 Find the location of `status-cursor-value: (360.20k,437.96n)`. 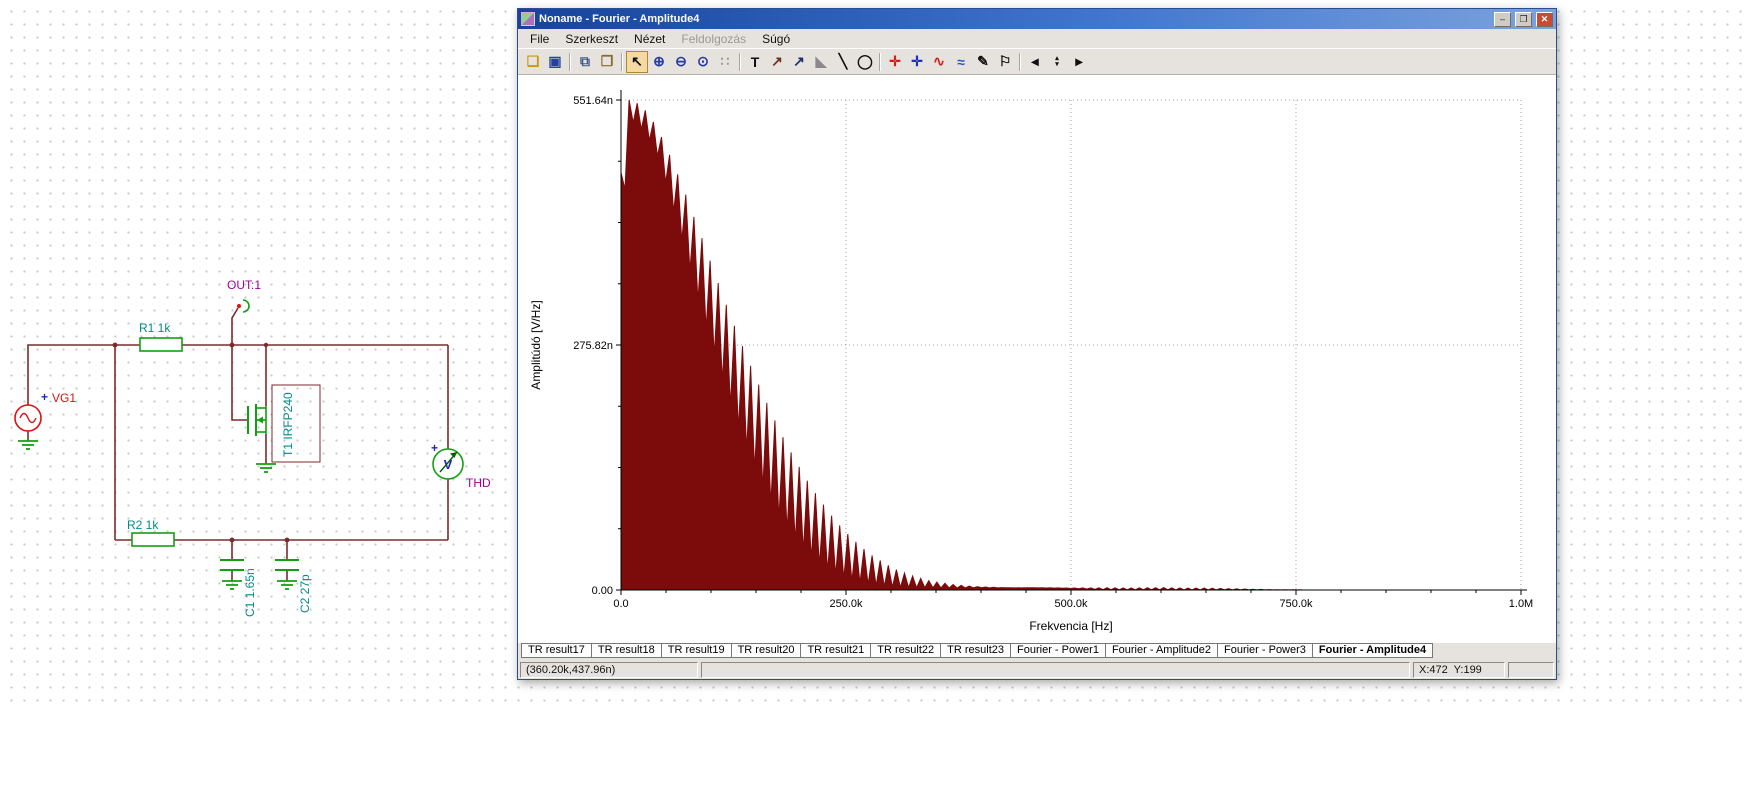

status-cursor-value: (360.20k,437.96n) is located at coordinates (609, 670).